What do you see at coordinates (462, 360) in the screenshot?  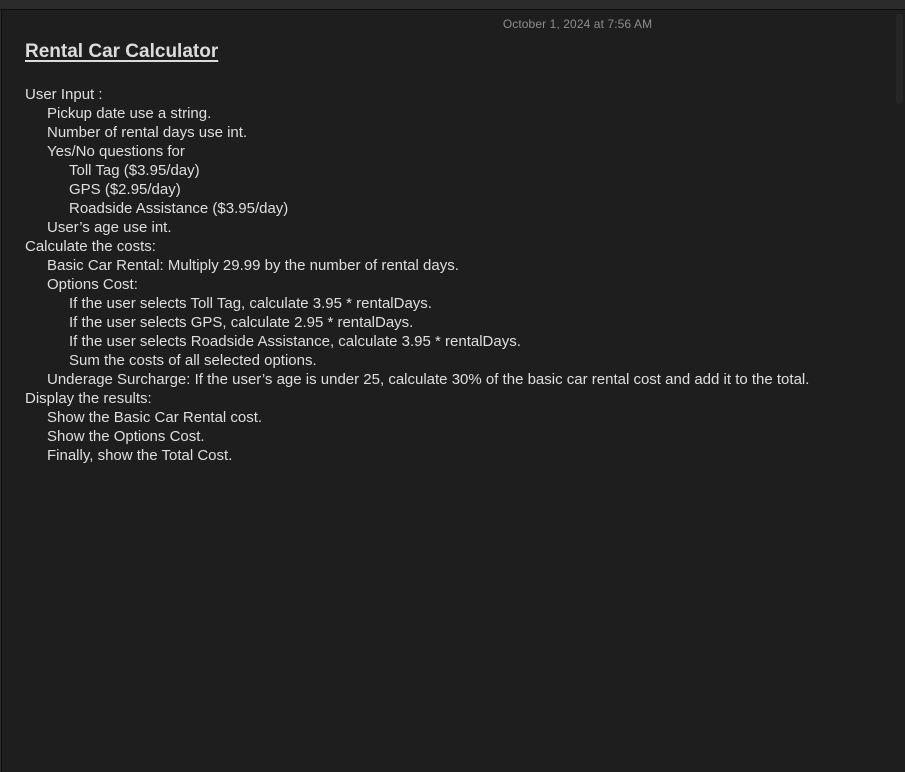 I see `note-line: Sum the costs of all selected options.` at bounding box center [462, 360].